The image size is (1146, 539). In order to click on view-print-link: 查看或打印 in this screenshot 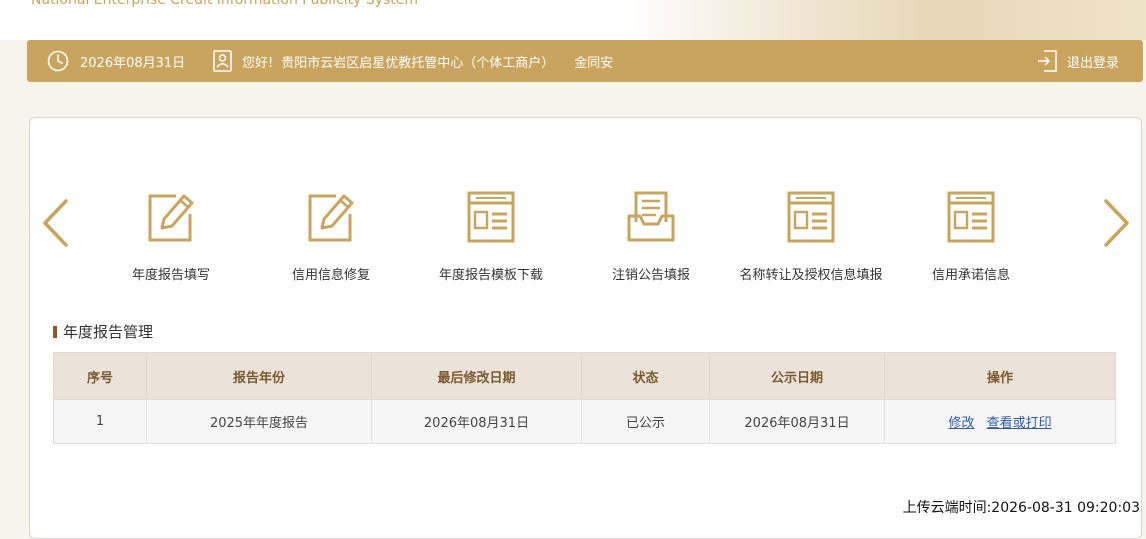, I will do `click(1019, 423)`.